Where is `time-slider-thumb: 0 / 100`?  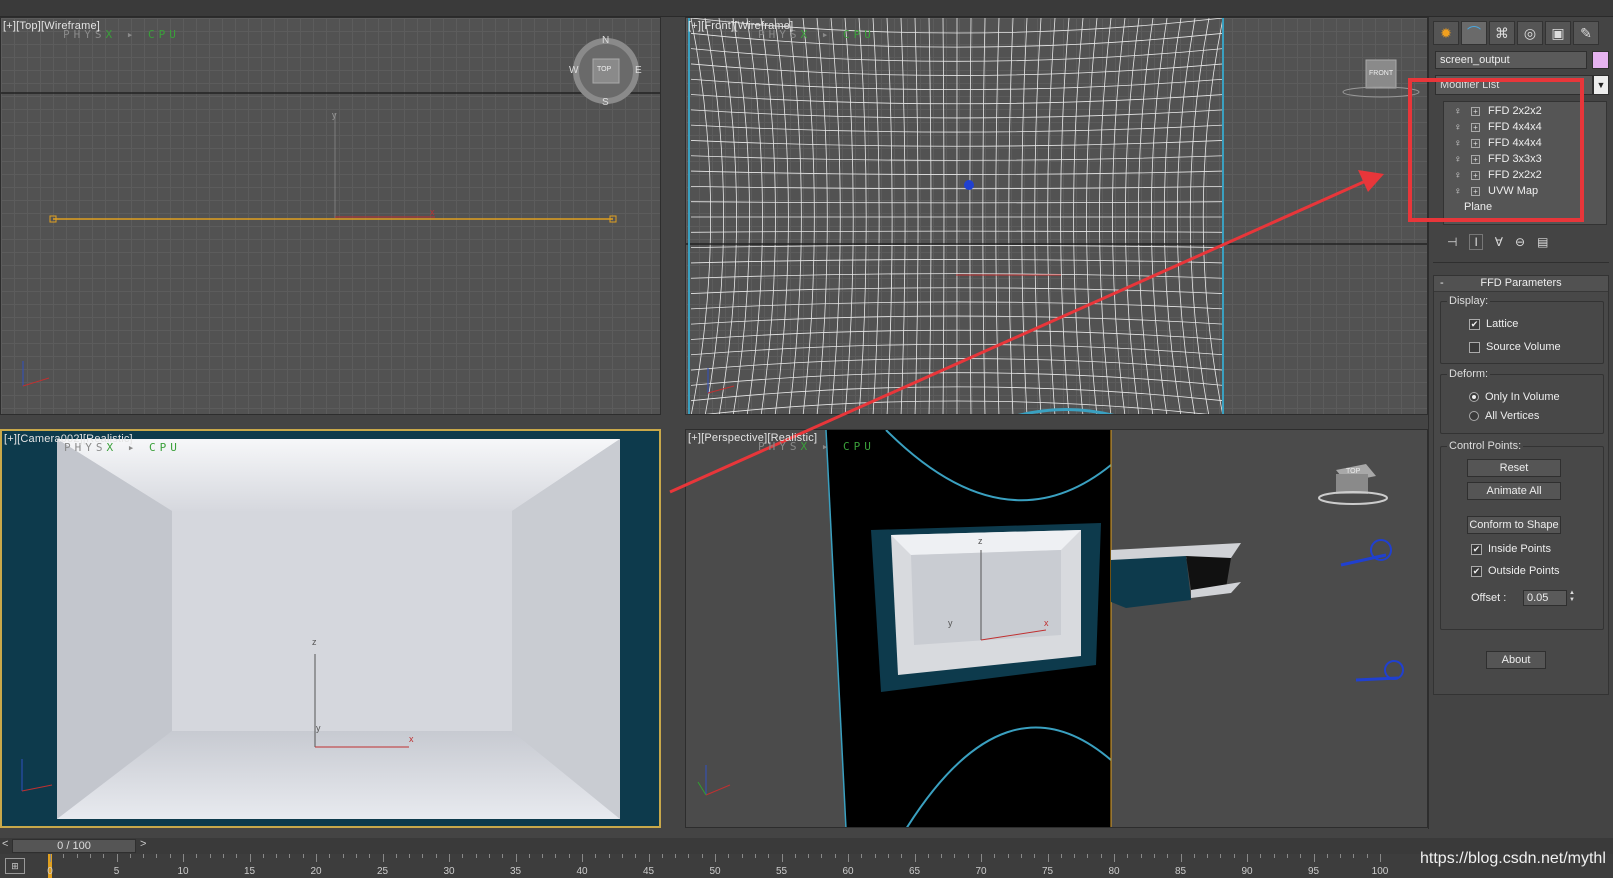 time-slider-thumb: 0 / 100 is located at coordinates (74, 846).